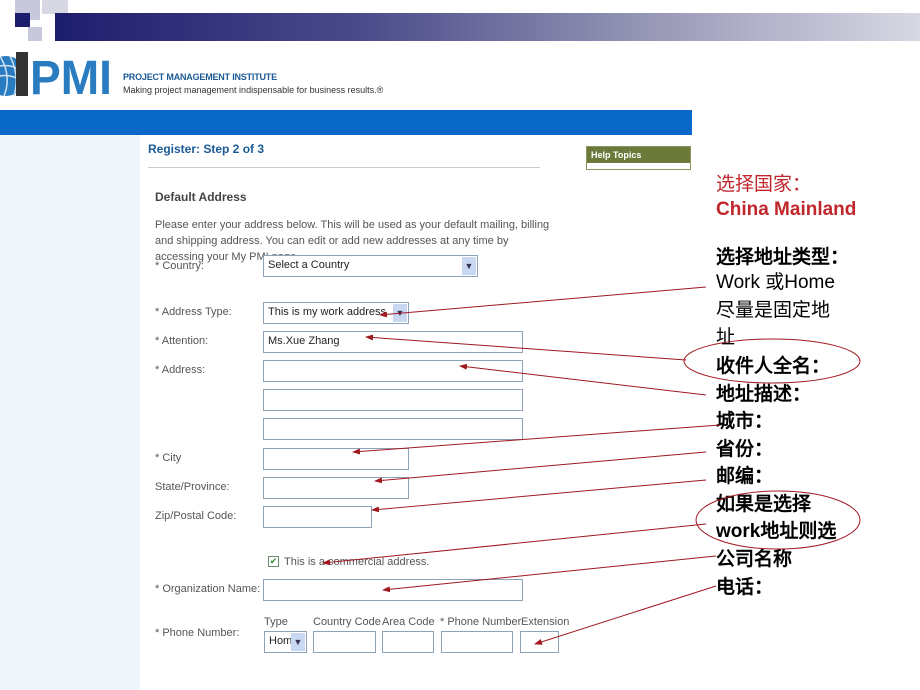  What do you see at coordinates (583, 379) in the screenshot?
I see `arrow-address` at bounding box center [583, 379].